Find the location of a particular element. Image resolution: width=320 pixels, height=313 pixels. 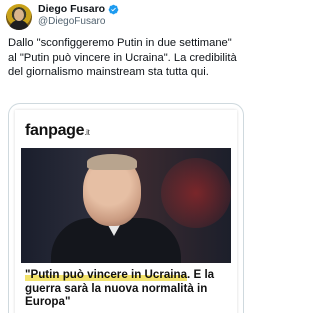

verified-badge-icon is located at coordinates (113, 9).